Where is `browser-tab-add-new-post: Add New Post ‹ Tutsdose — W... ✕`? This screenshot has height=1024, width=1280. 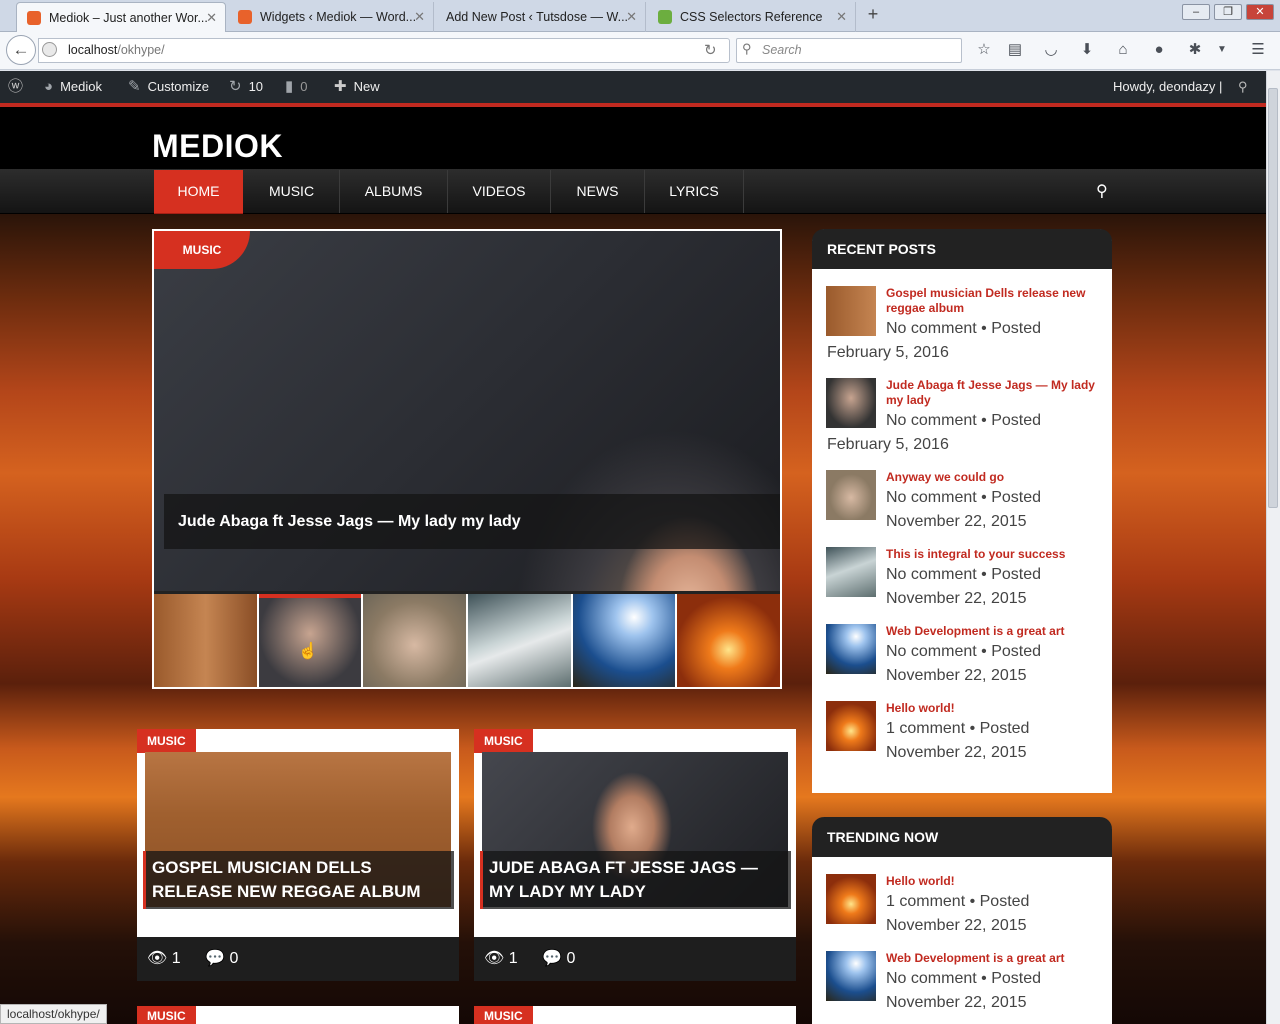
browser-tab-add-new-post: Add New Post ‹ Tutsdose — W... ✕ is located at coordinates (541, 17).